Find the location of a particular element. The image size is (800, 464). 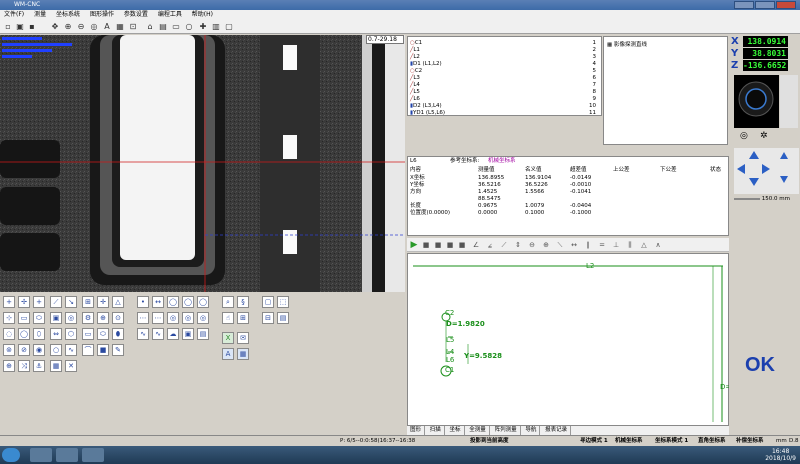

diagonal-icon: ⟍ is located at coordinates (560, 245).